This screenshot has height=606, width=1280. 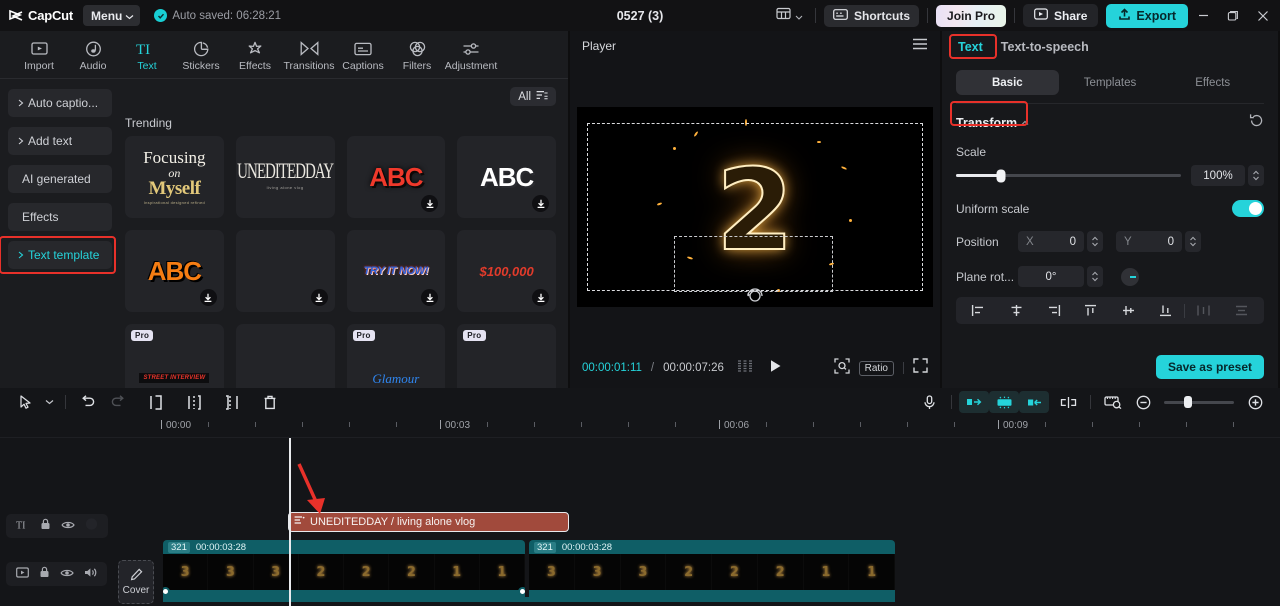 I want to click on position-x-stepper, so click(x=1095, y=241).